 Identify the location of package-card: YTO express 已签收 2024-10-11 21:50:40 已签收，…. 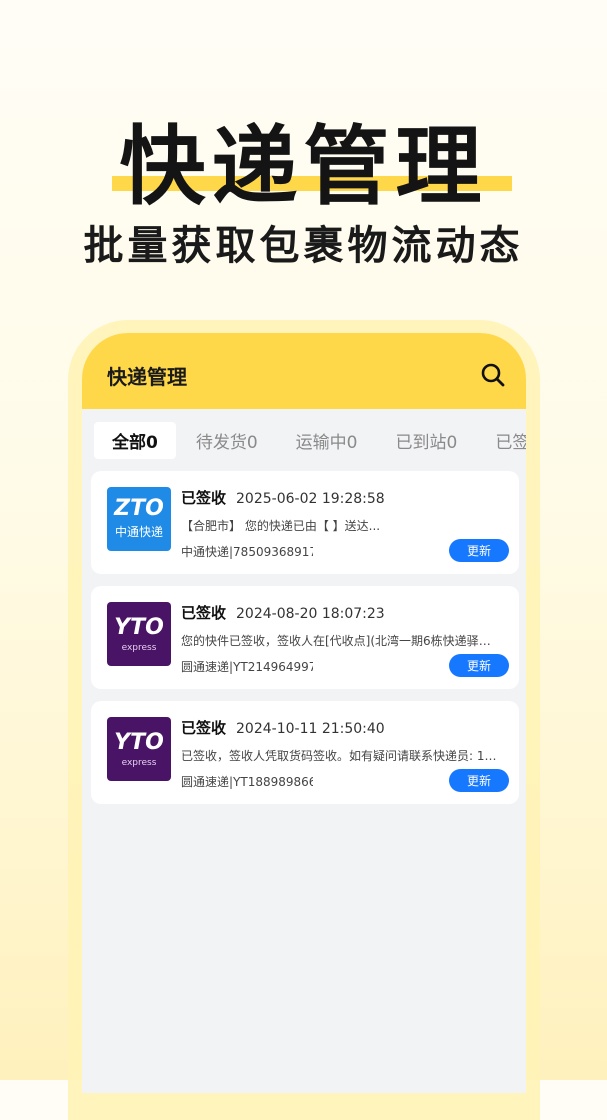
(305, 752).